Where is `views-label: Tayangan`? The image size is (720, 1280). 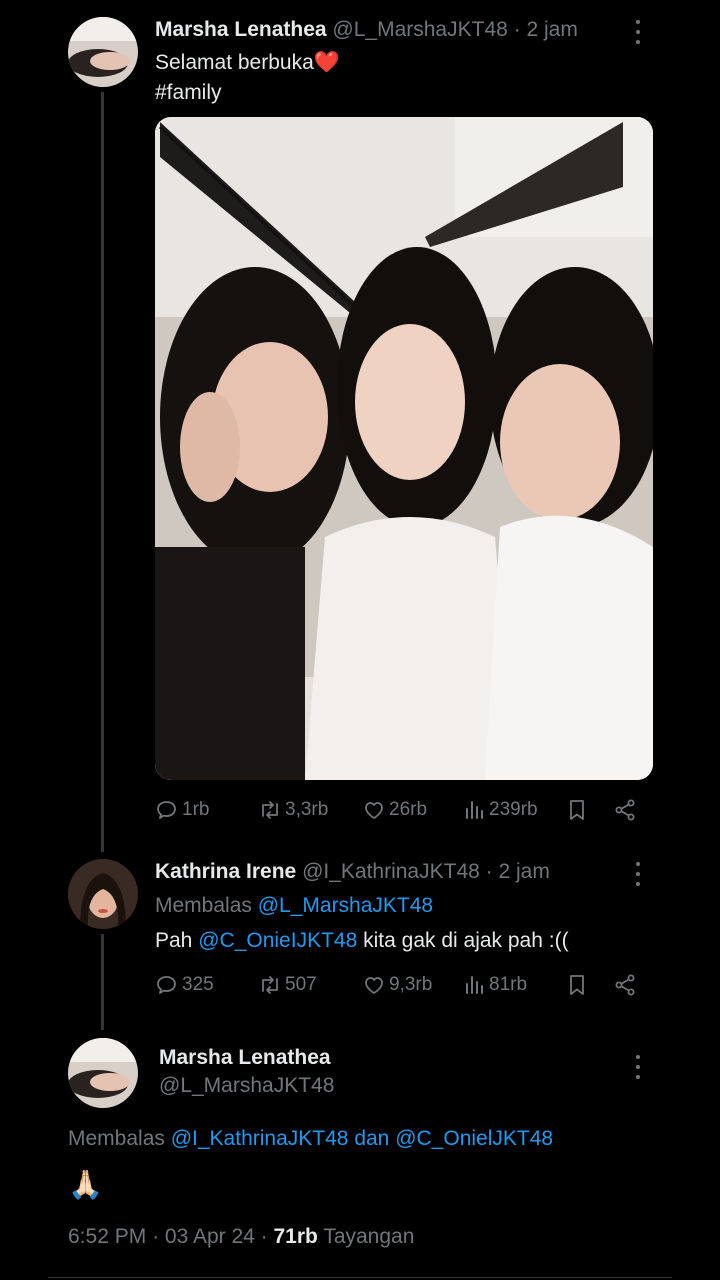 views-label: Tayangan is located at coordinates (369, 1236).